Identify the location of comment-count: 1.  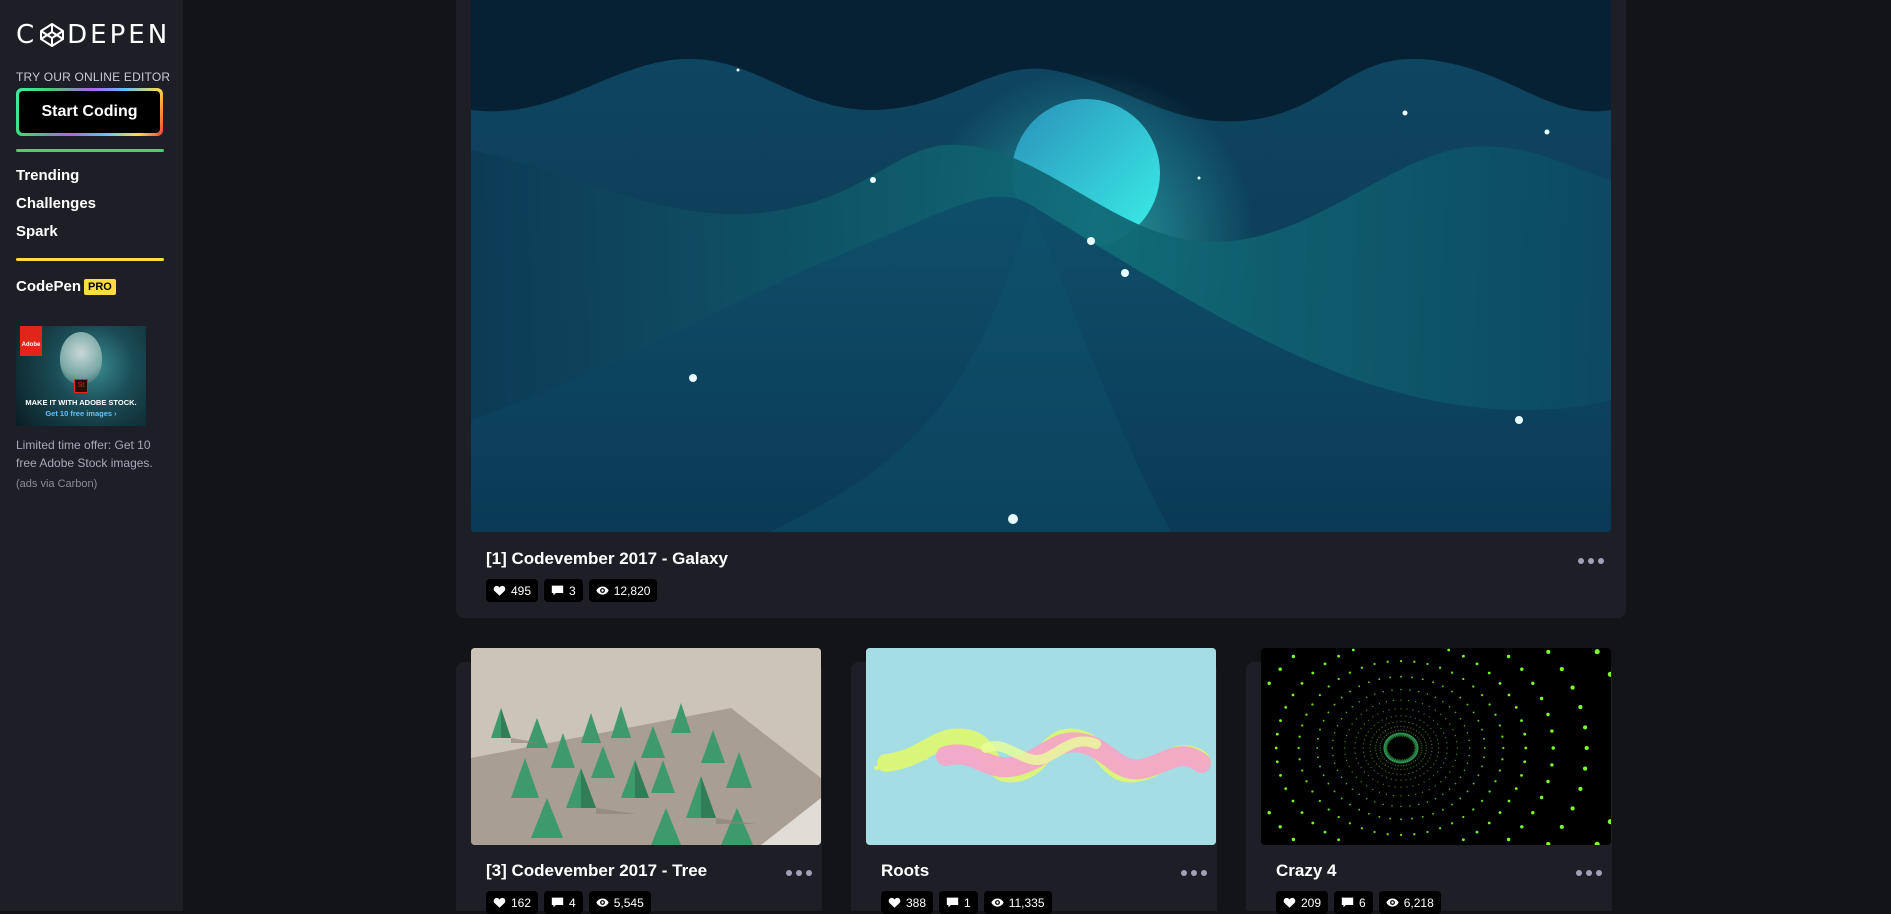
(967, 902).